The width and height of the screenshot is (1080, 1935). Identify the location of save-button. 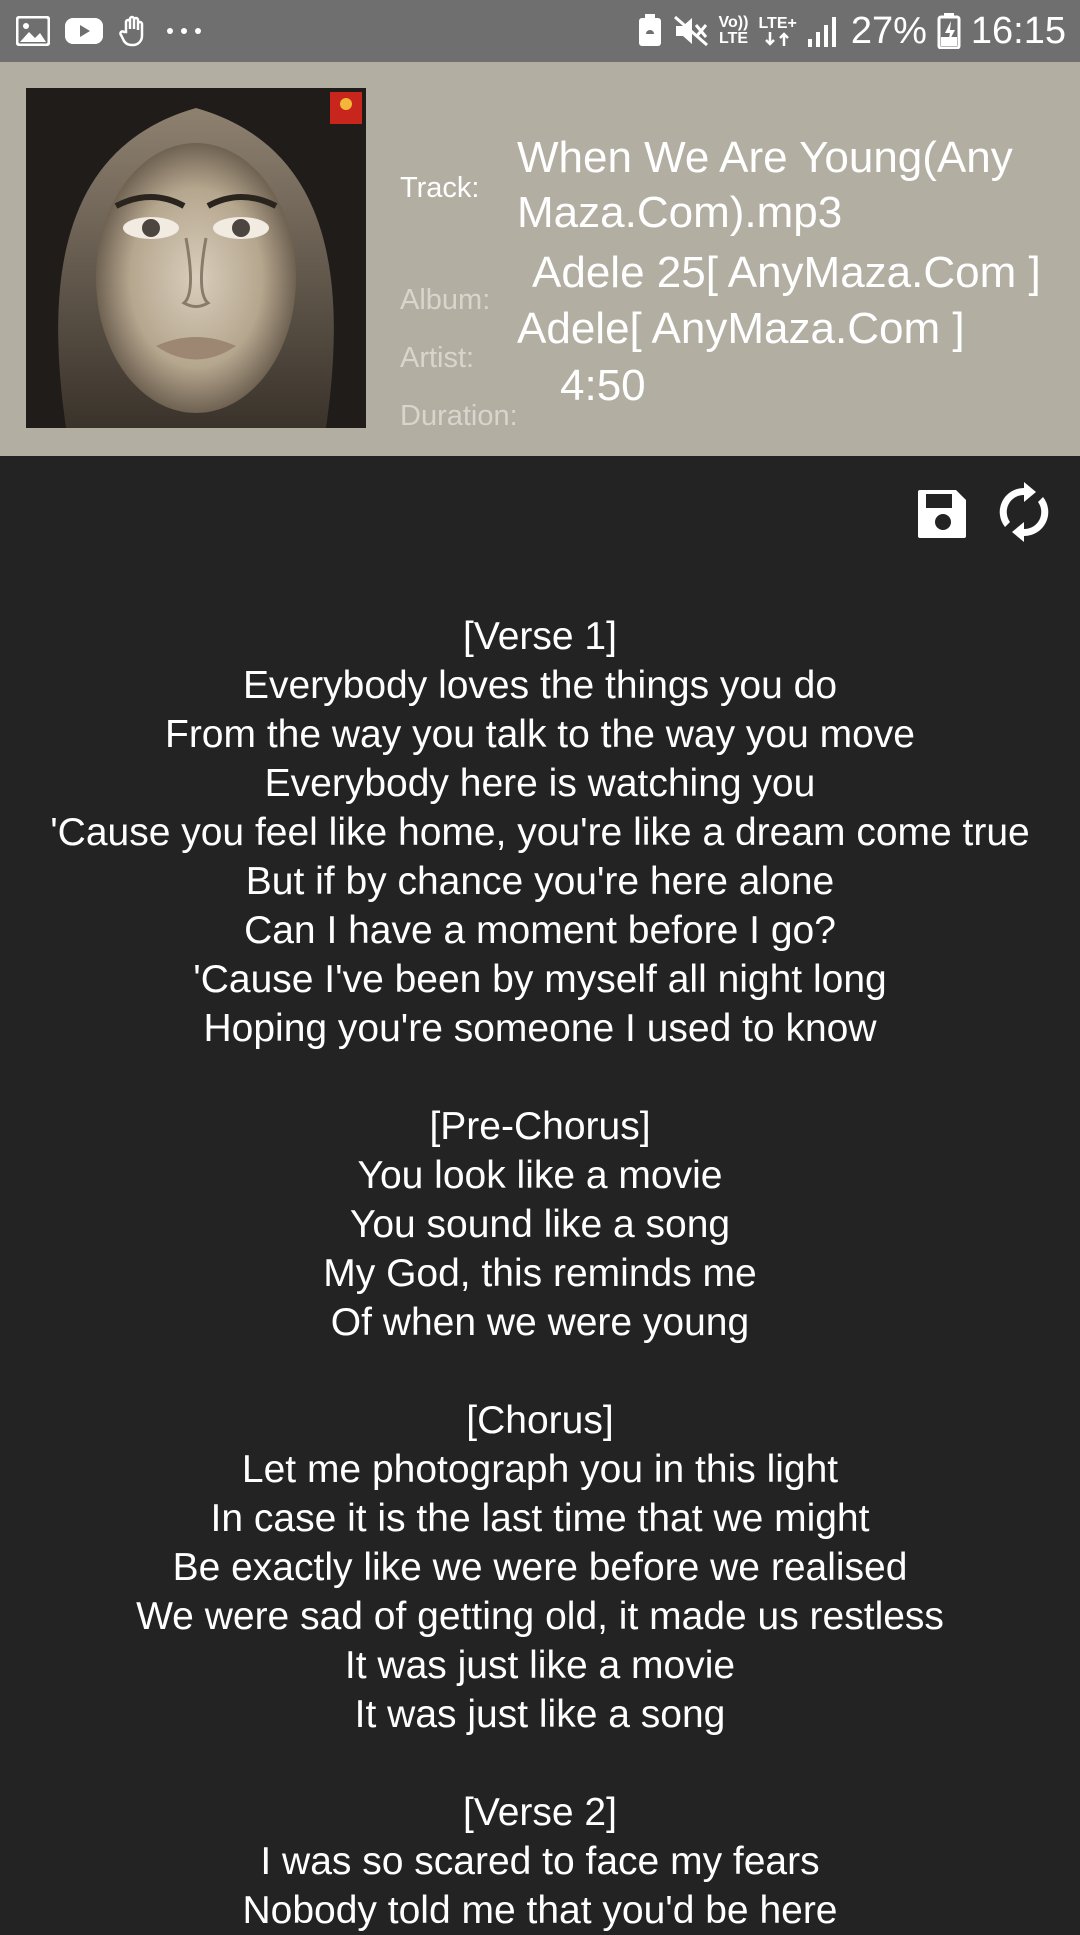
(943, 515).